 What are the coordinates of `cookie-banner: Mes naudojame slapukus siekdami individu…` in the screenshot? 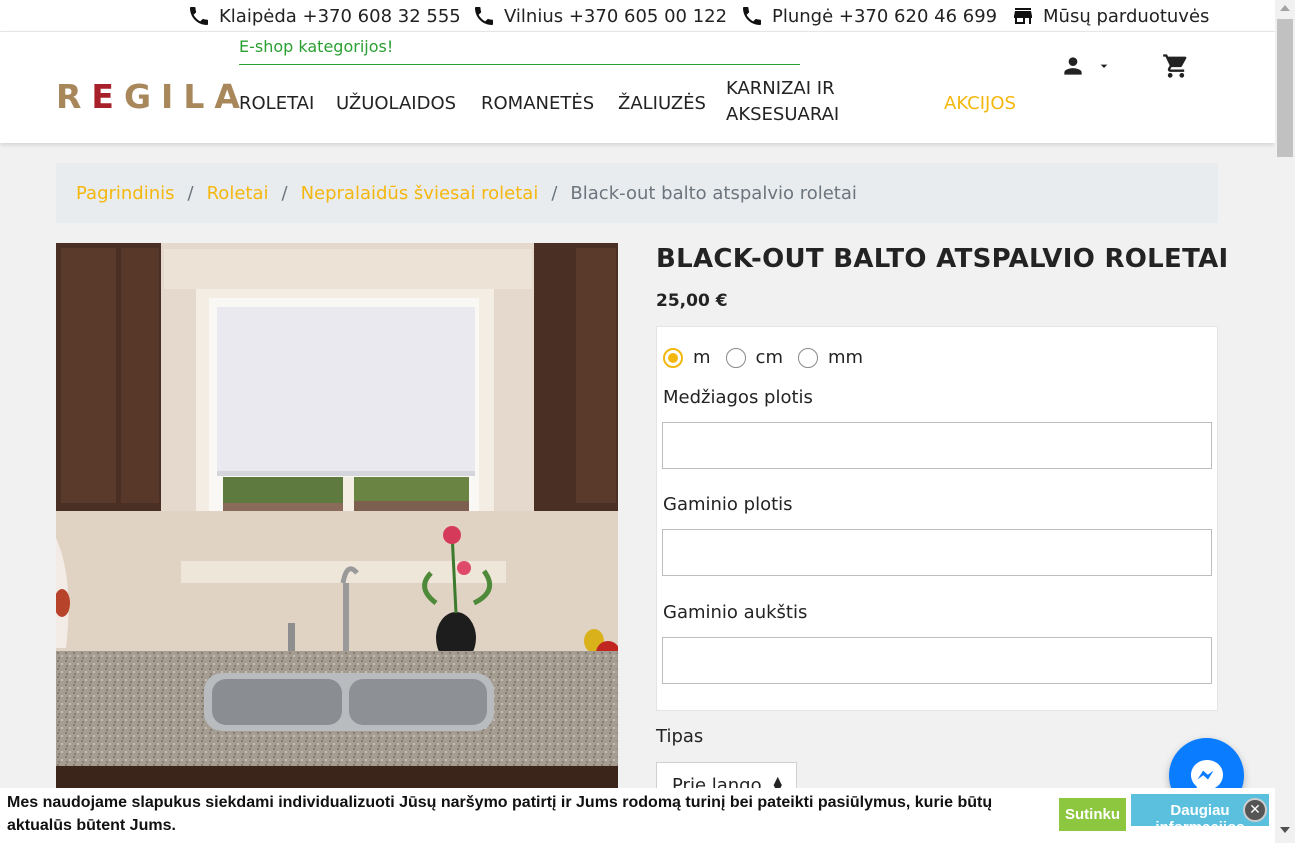 It's located at (637, 815).